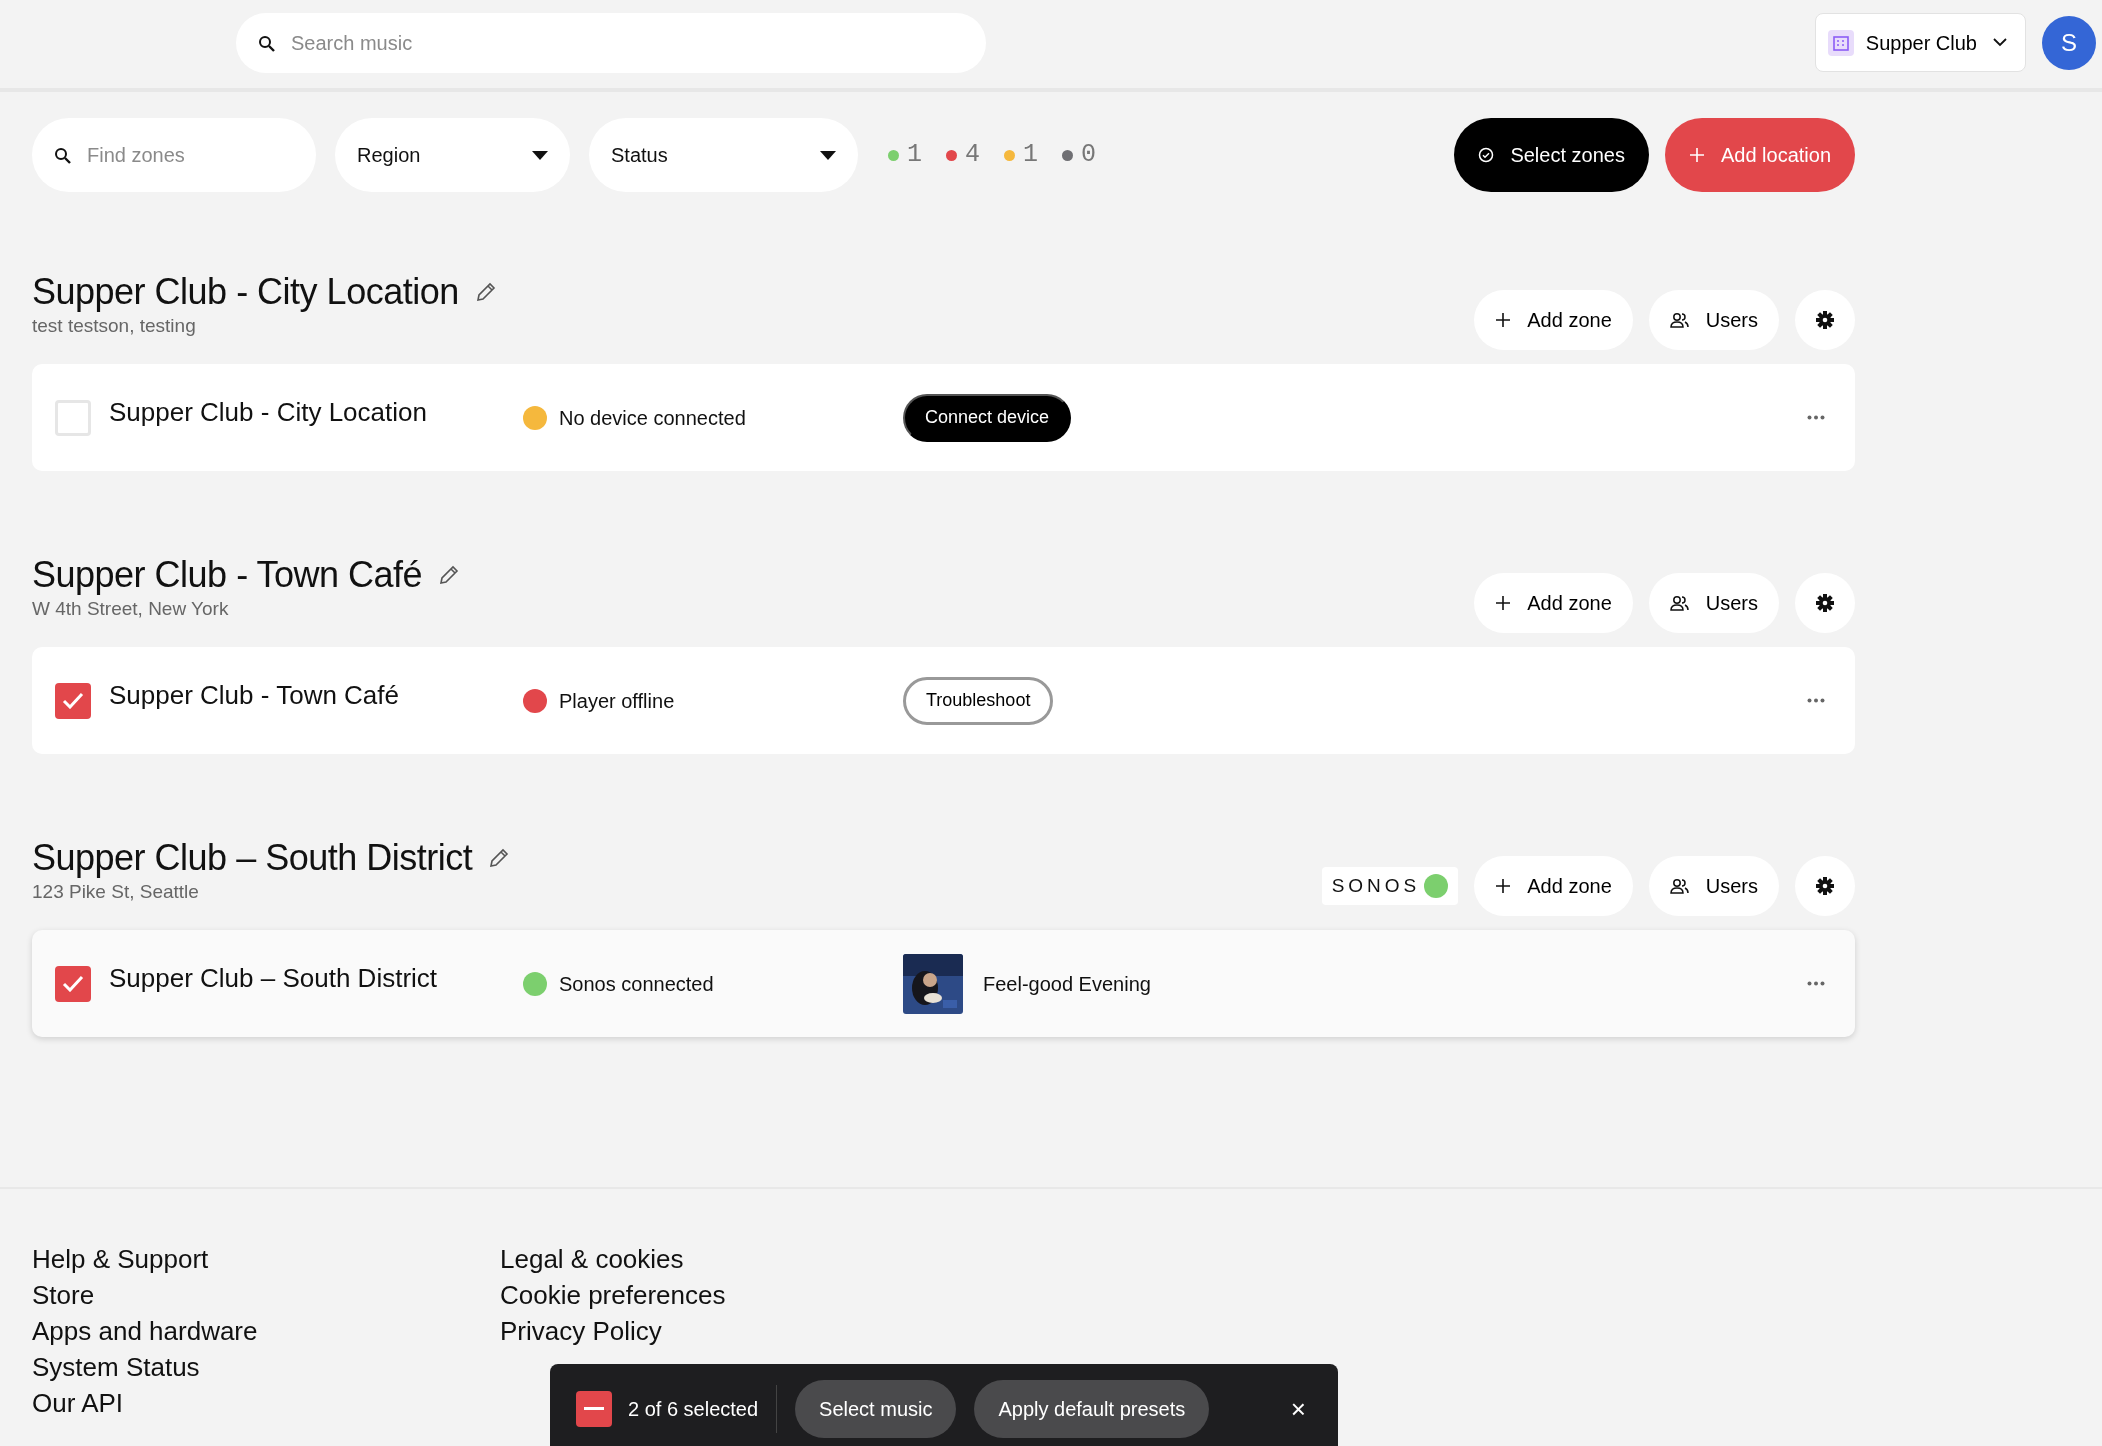 This screenshot has height=1446, width=2102. Describe the element at coordinates (1920, 42) in the screenshot. I see `account-dropdown: Supper Club` at that location.